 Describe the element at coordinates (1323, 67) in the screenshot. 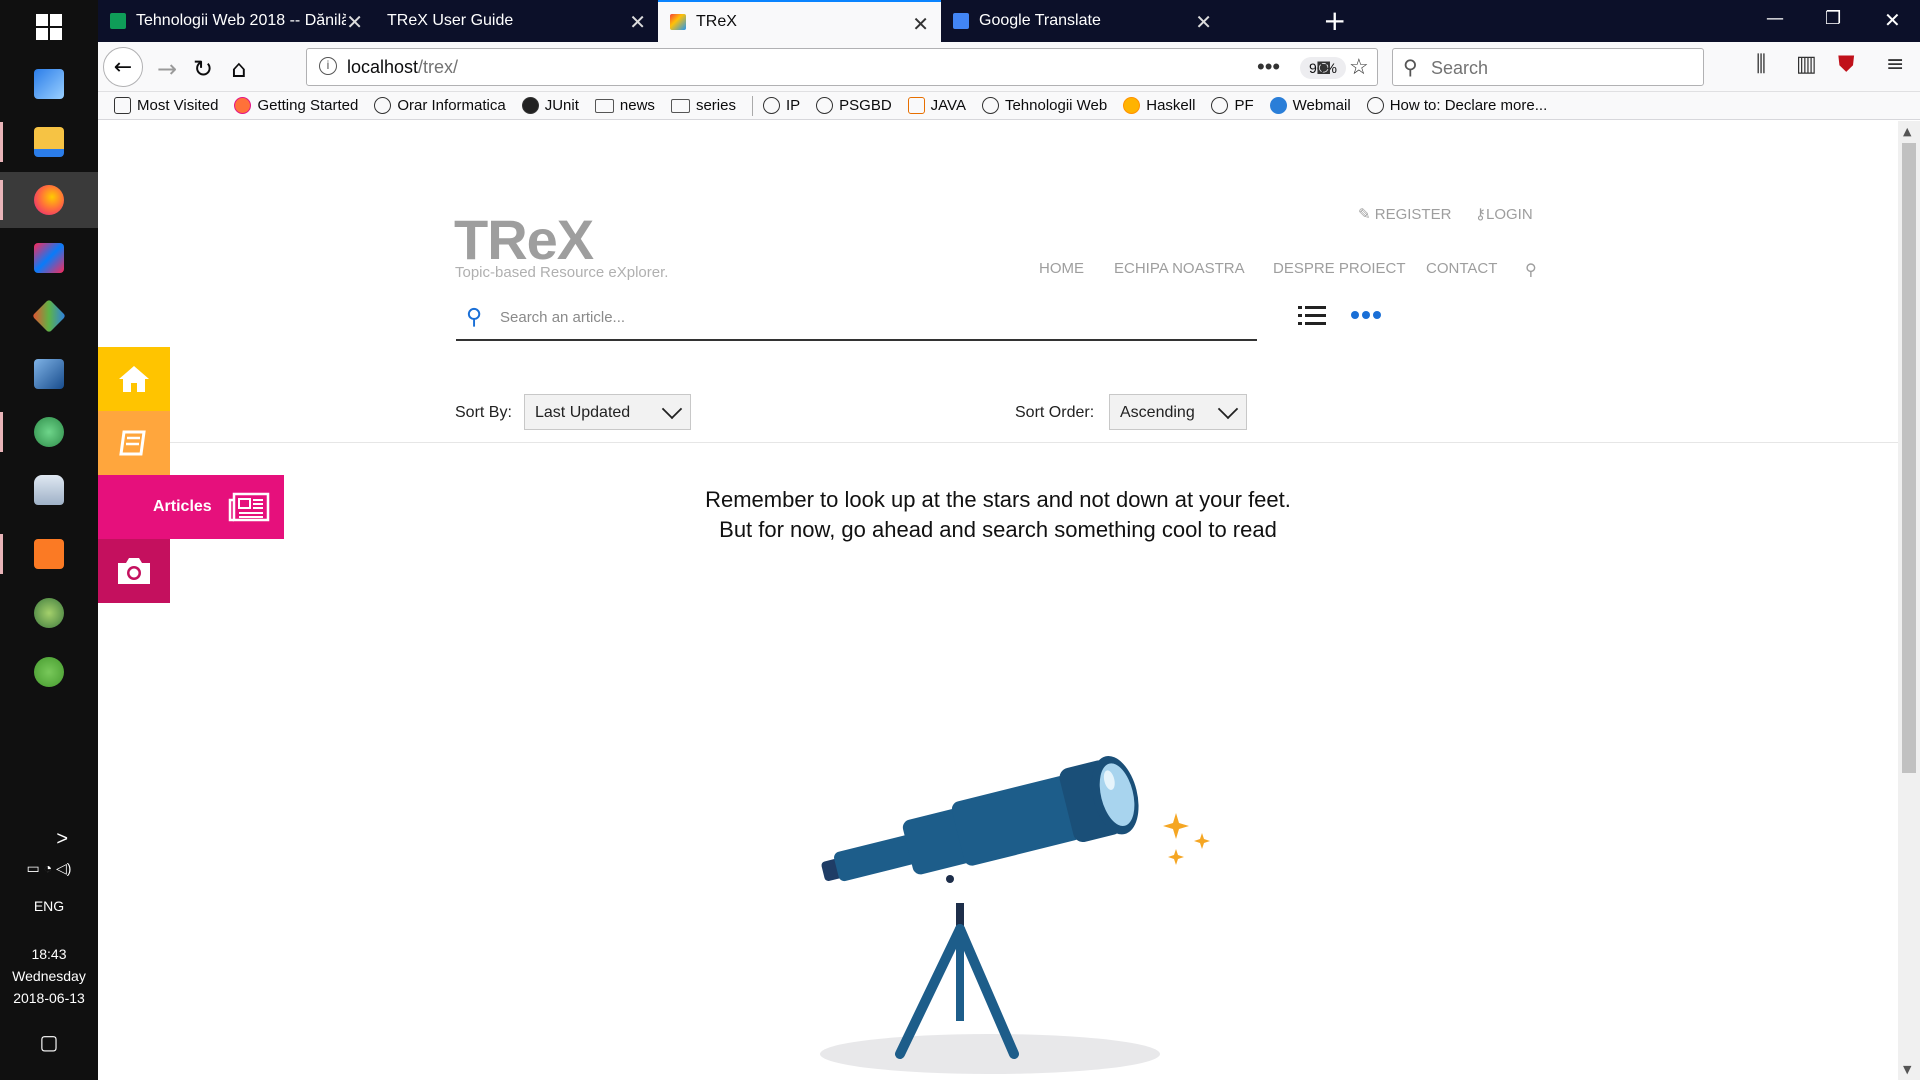

I see `pocket-icon: ◙` at that location.